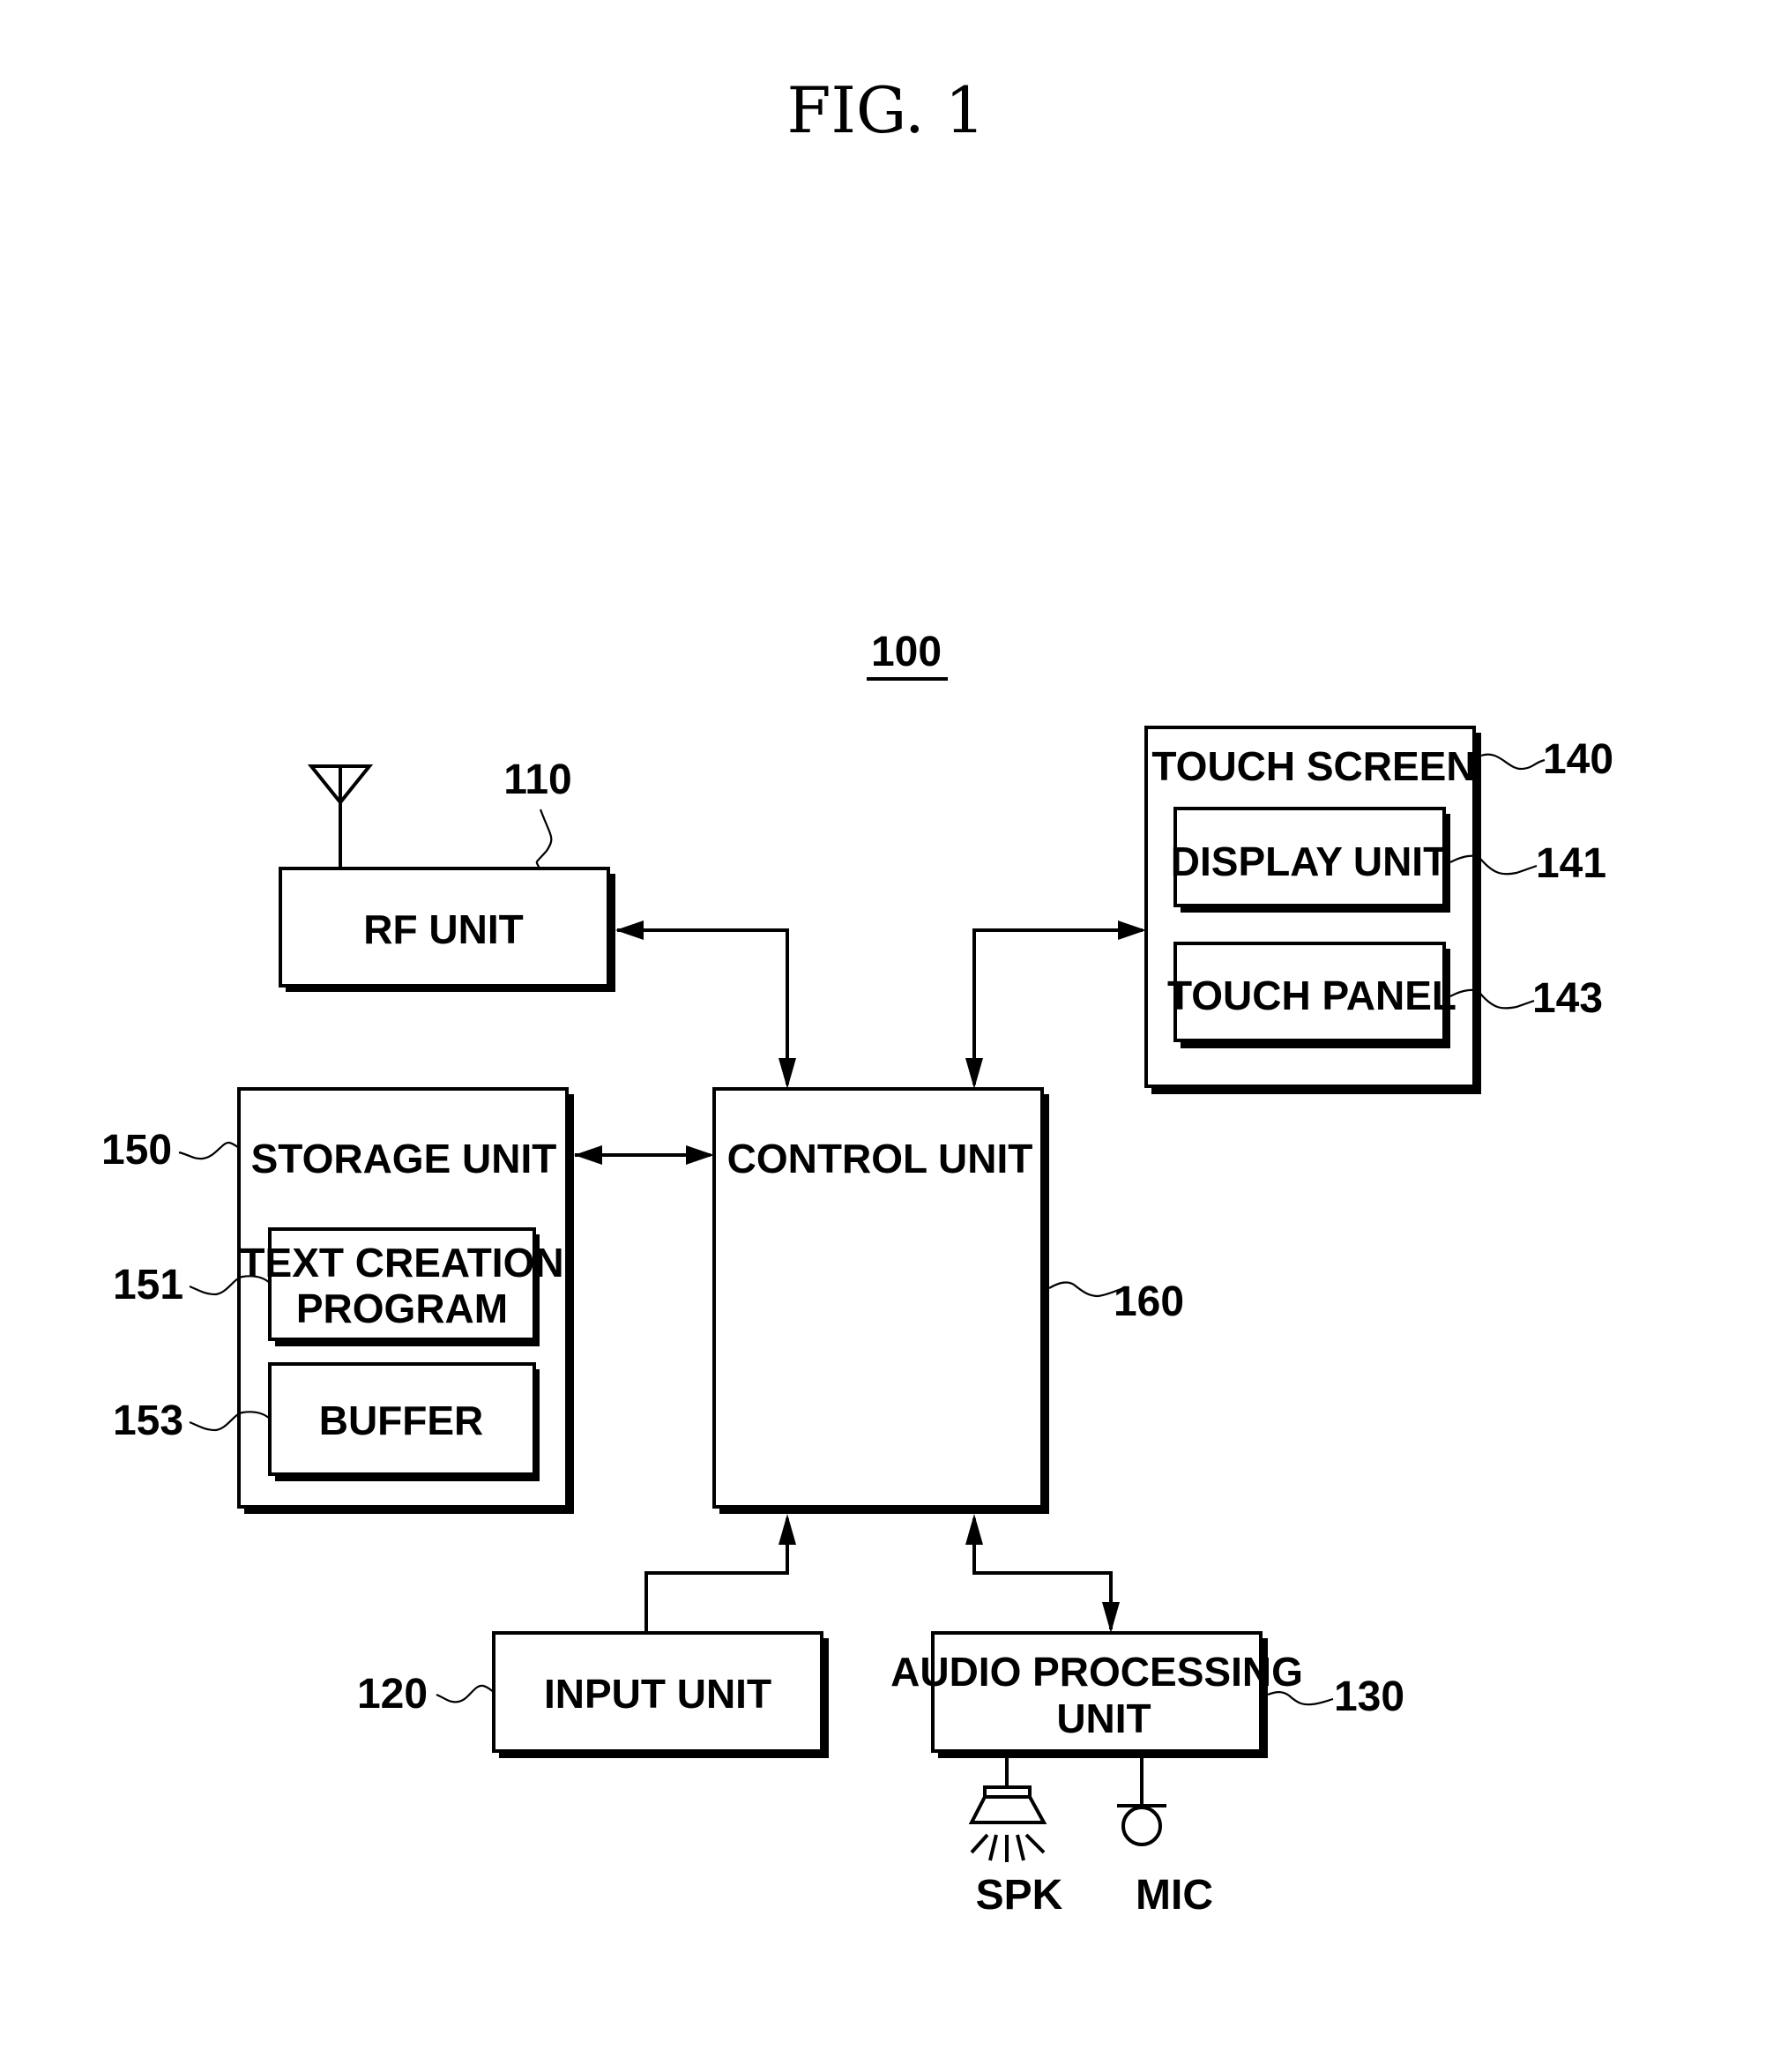  I want to click on touch-panel-ref: 143, so click(1567, 998).